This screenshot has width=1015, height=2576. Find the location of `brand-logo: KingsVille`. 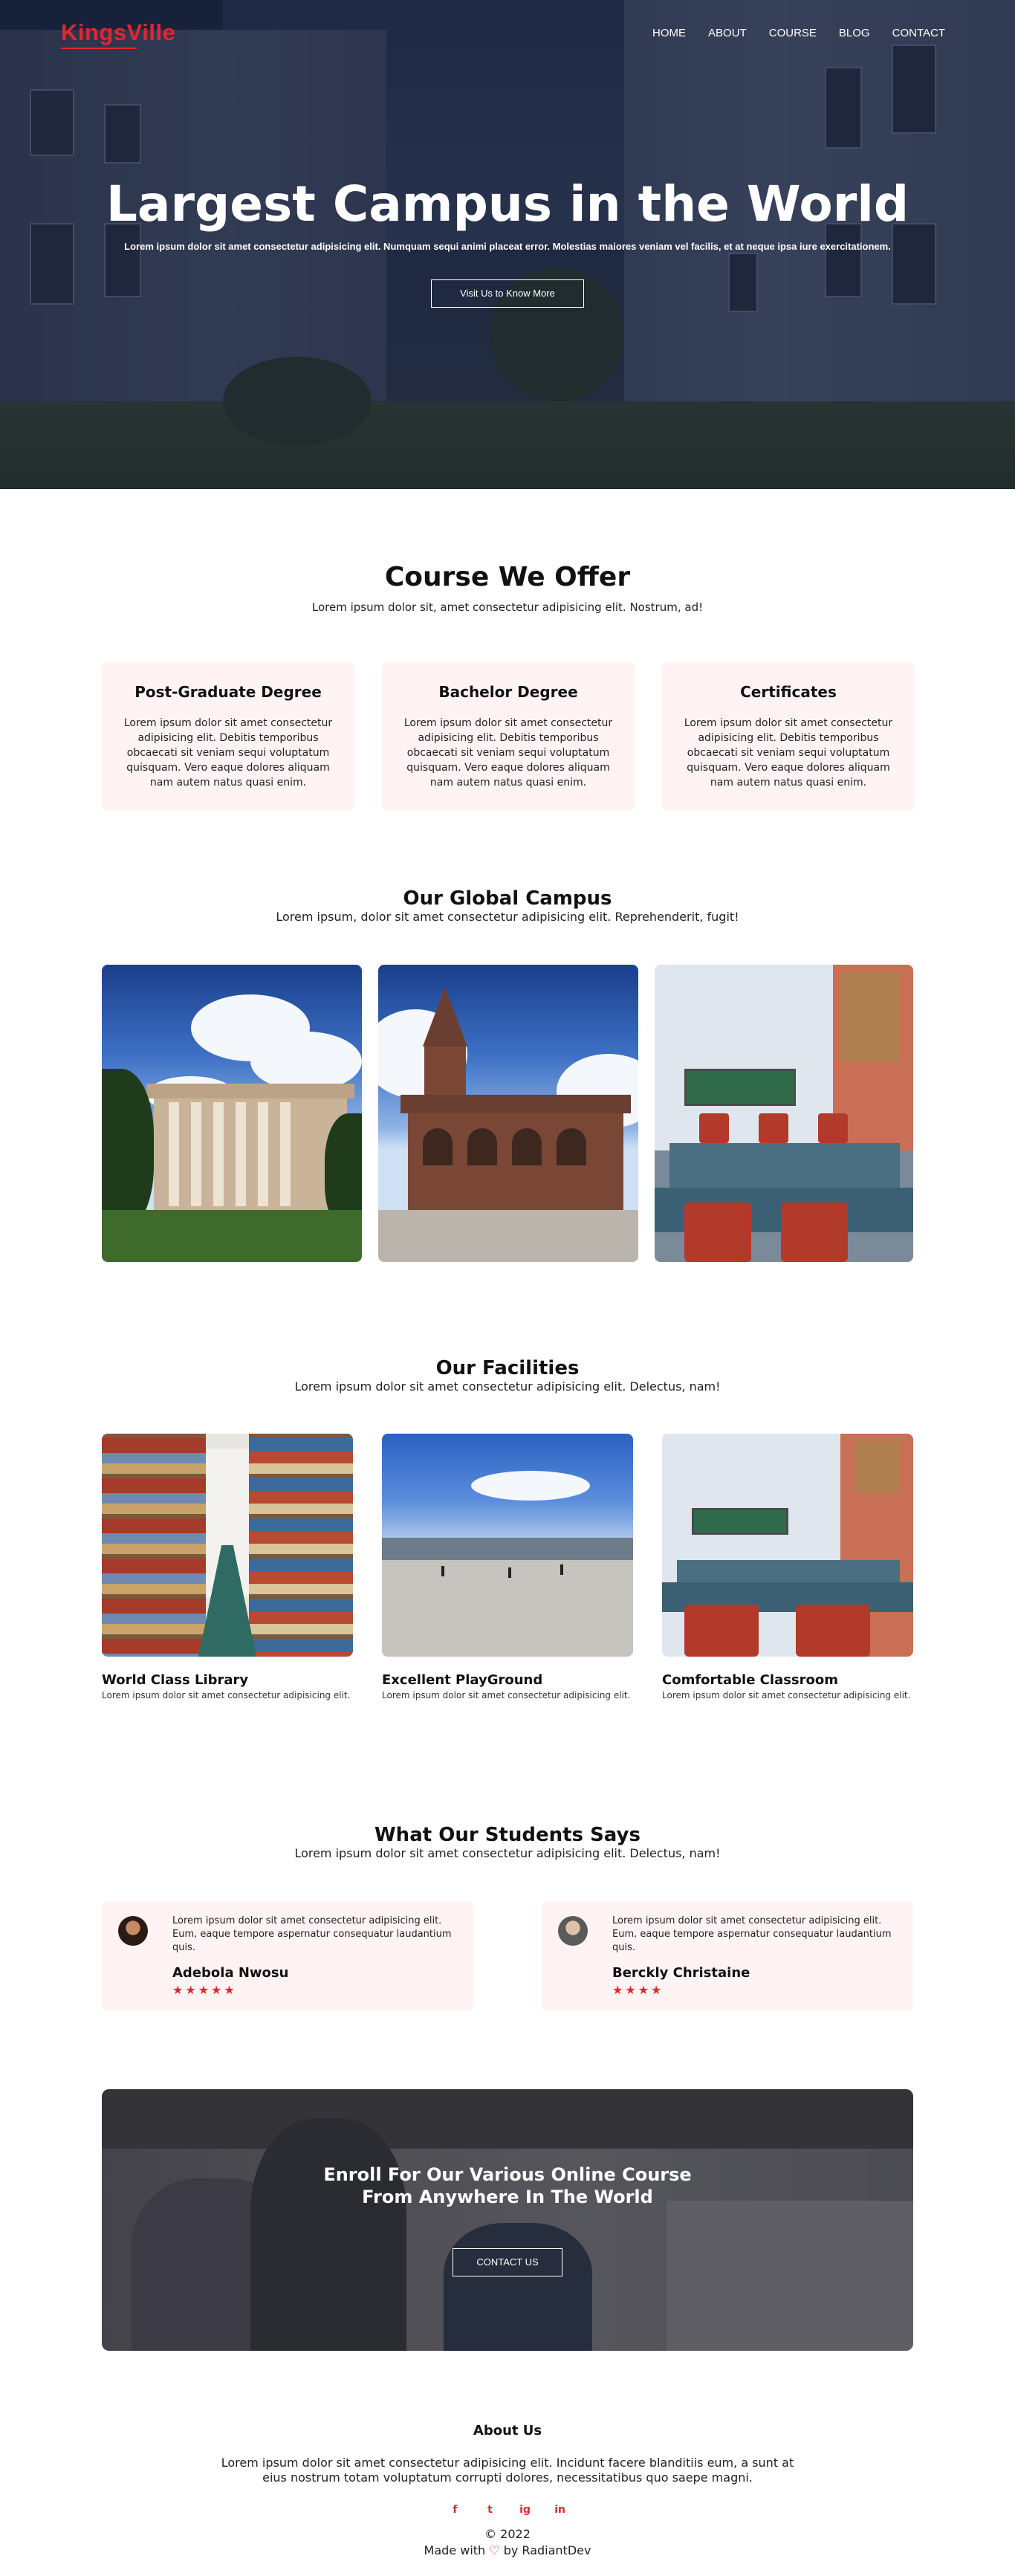

brand-logo: KingsVille is located at coordinates (118, 32).